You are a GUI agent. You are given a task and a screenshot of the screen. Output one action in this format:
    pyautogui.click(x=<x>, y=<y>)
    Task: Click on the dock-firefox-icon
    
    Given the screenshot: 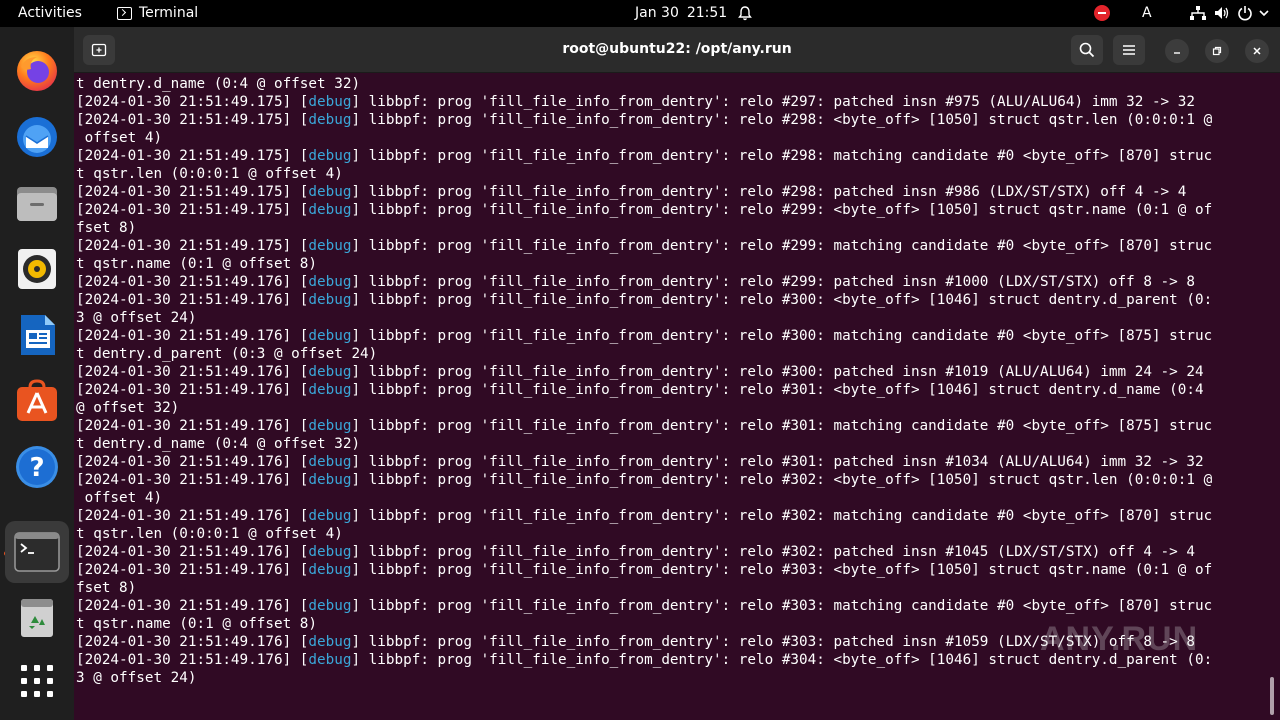 What is the action you would take?
    pyautogui.click(x=37, y=71)
    